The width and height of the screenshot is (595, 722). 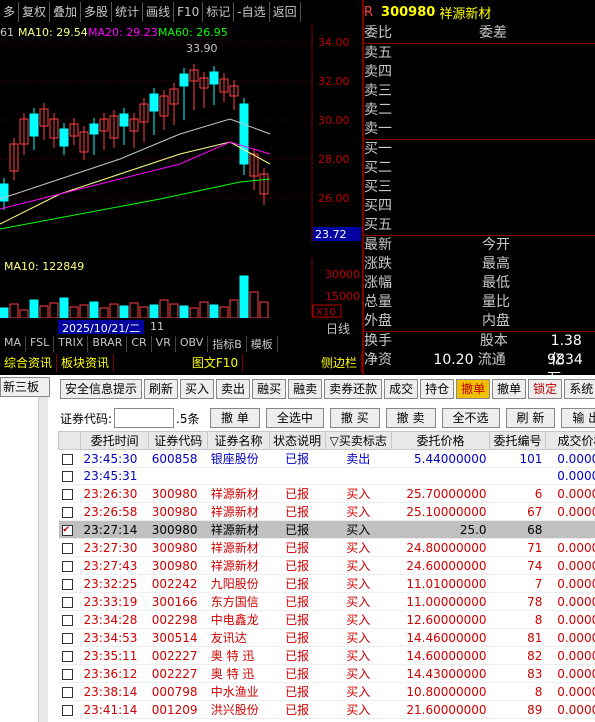 I want to click on trade-button-12: 系统, so click(x=579, y=389).